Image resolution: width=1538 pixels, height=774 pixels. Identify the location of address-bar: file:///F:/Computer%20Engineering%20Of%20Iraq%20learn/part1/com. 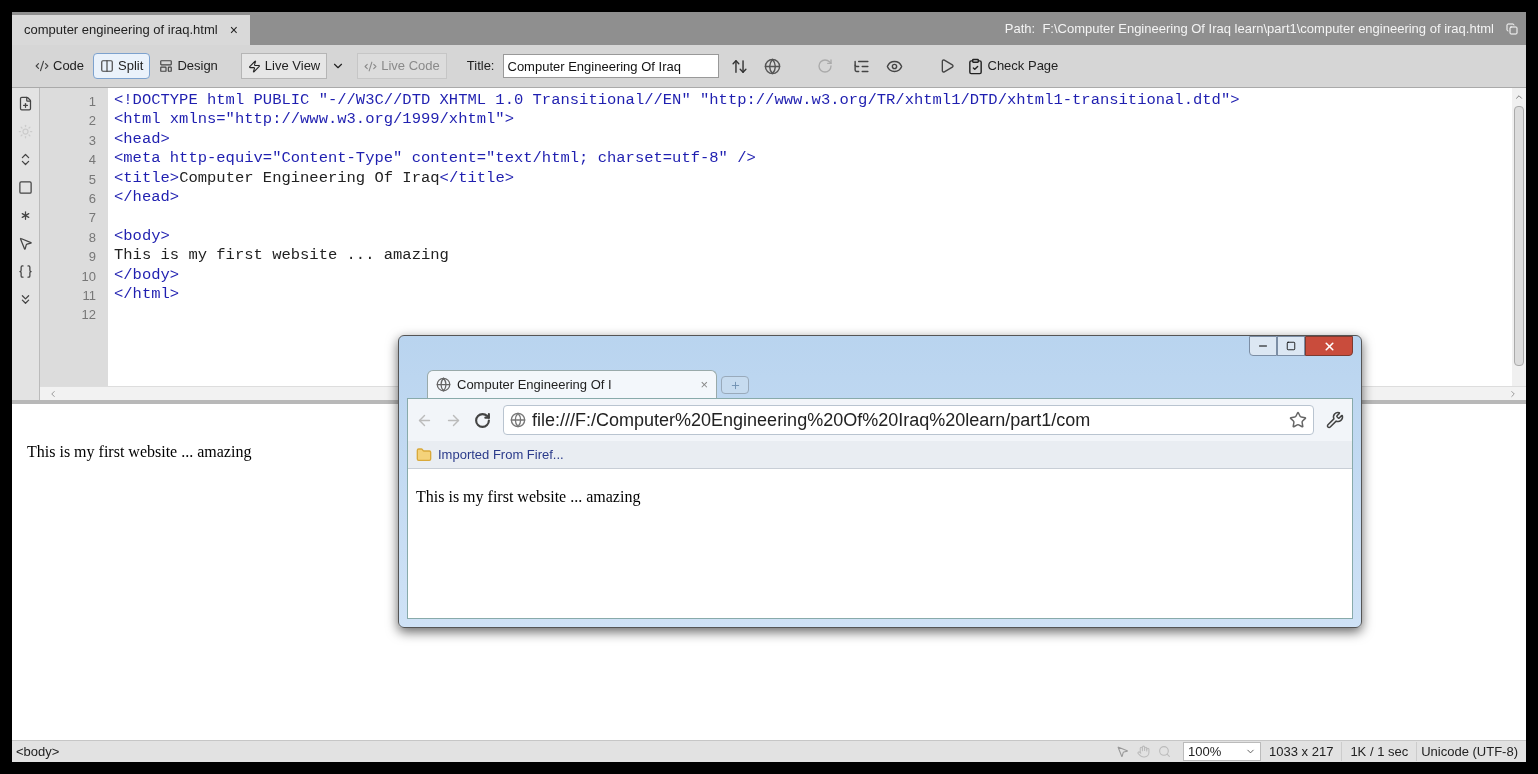
(908, 420).